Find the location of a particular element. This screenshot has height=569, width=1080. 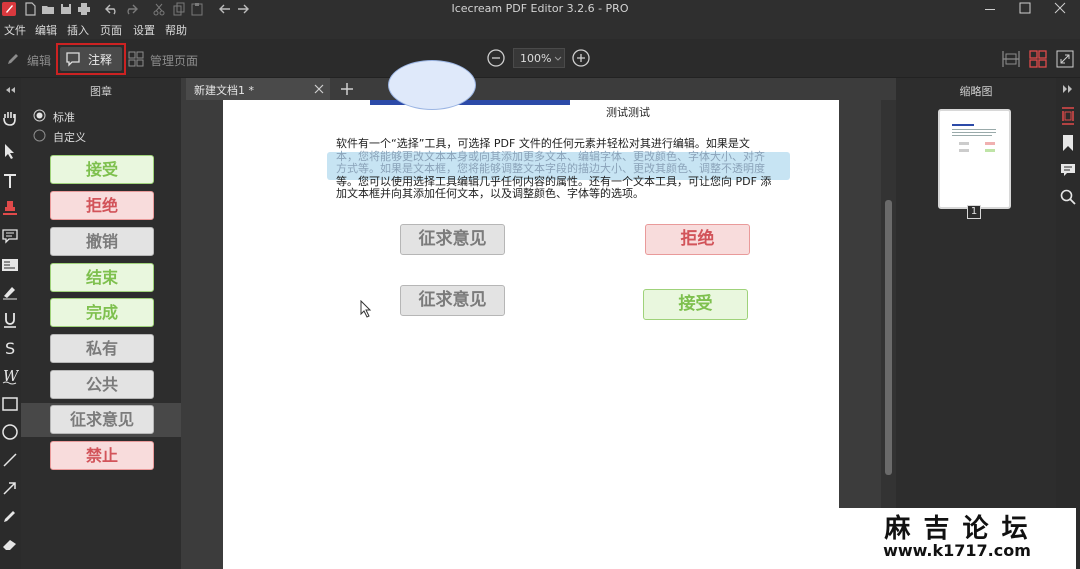

mode-edit-label: 编辑 is located at coordinates (39, 60).